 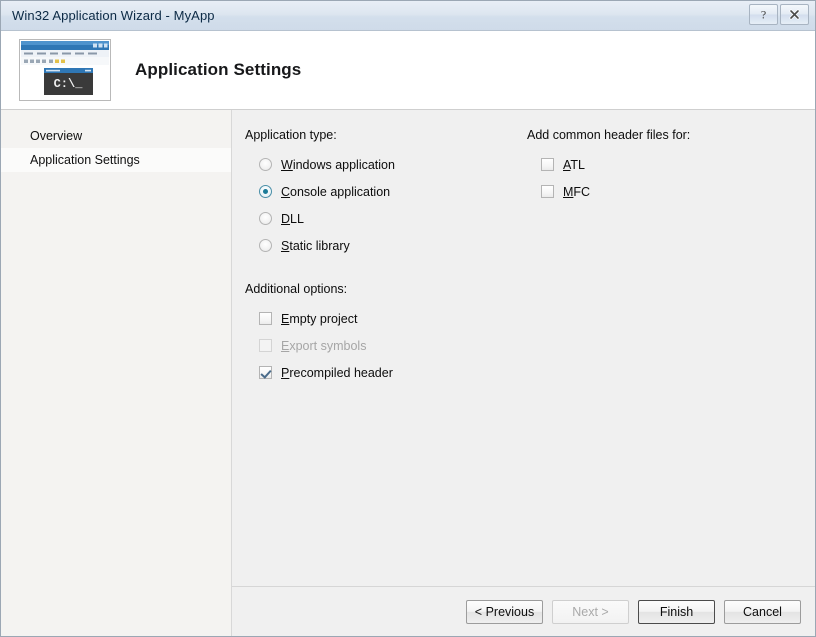 I want to click on console-app-thumbnail: C:\_, so click(x=65, y=70).